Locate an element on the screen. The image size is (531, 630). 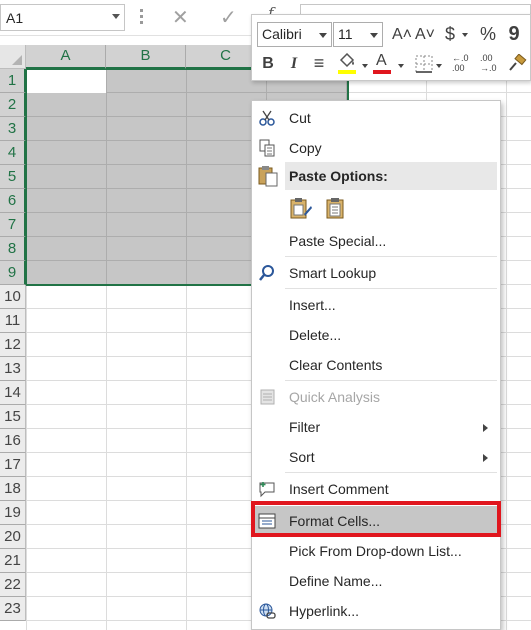
enter-icon: ✓ is located at coordinates (228, 17).